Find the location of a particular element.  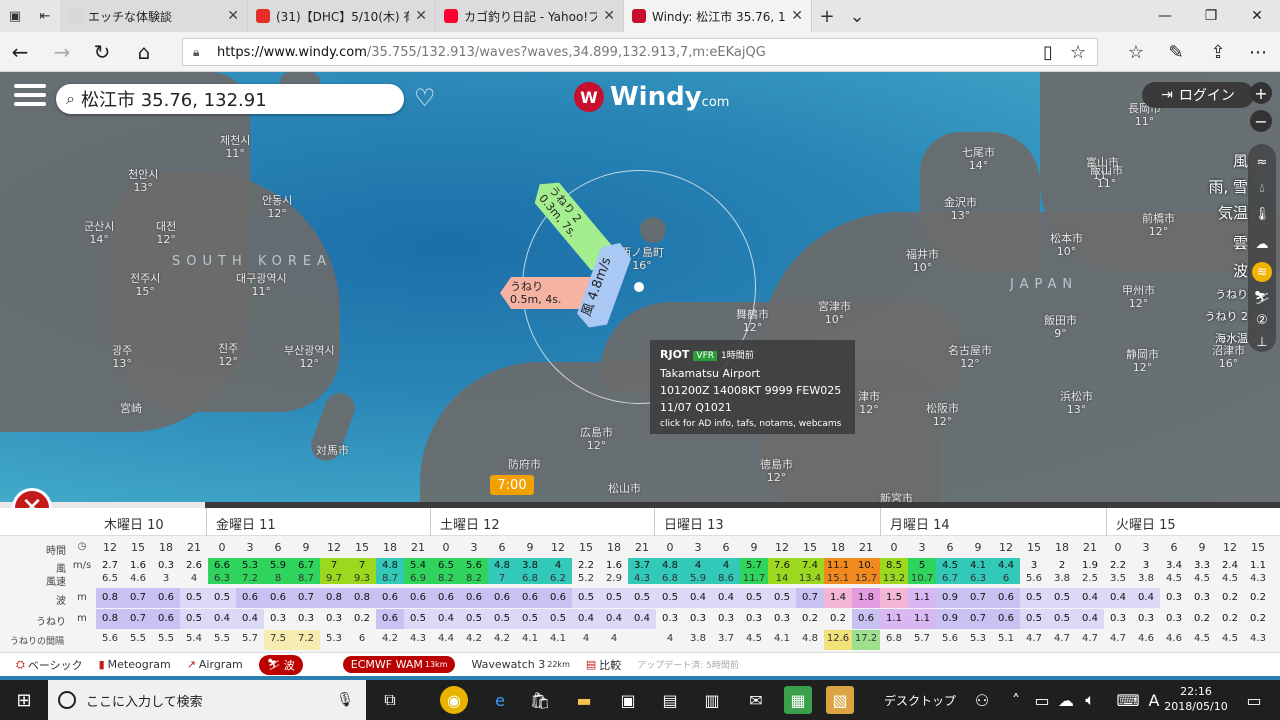

city-label: 浜松市 13° is located at coordinates (1076, 403).